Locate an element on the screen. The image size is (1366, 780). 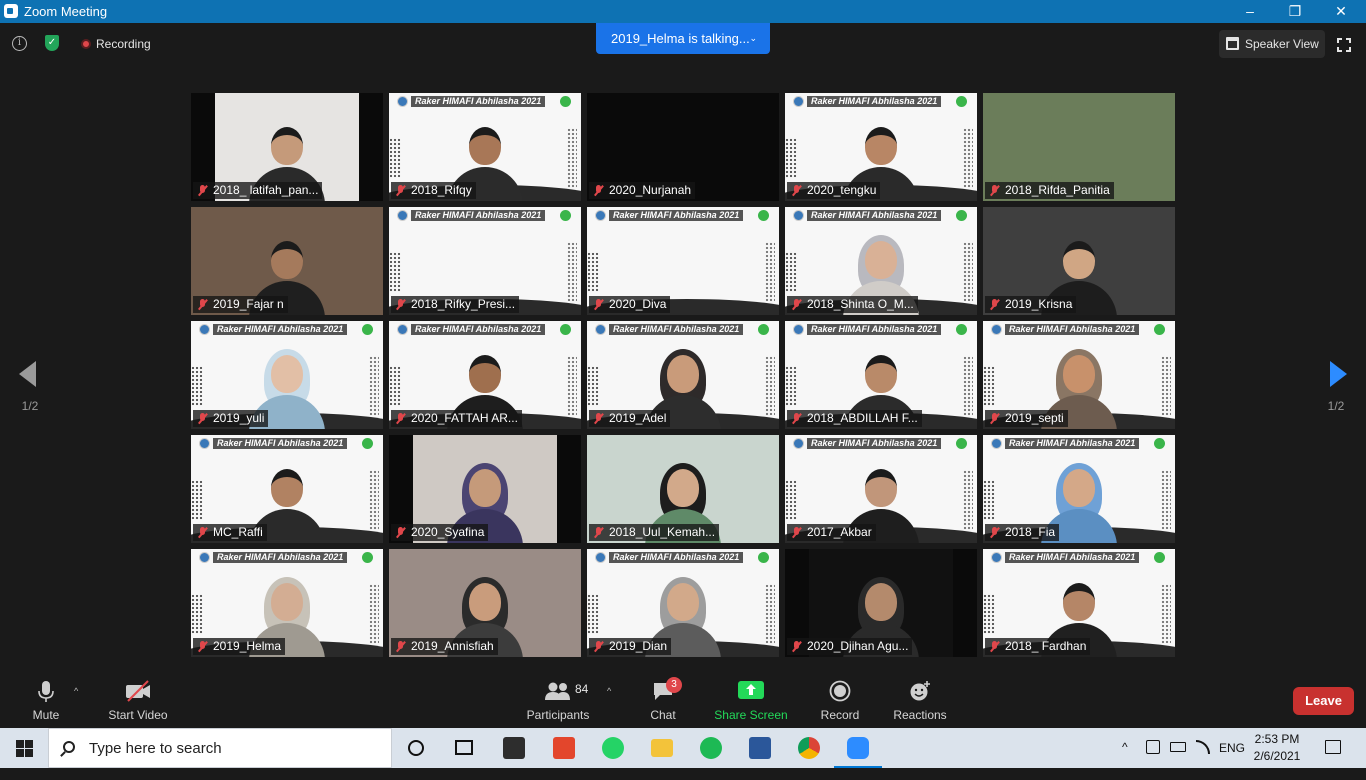
close-button: ✕ is located at coordinates (1341, 11).